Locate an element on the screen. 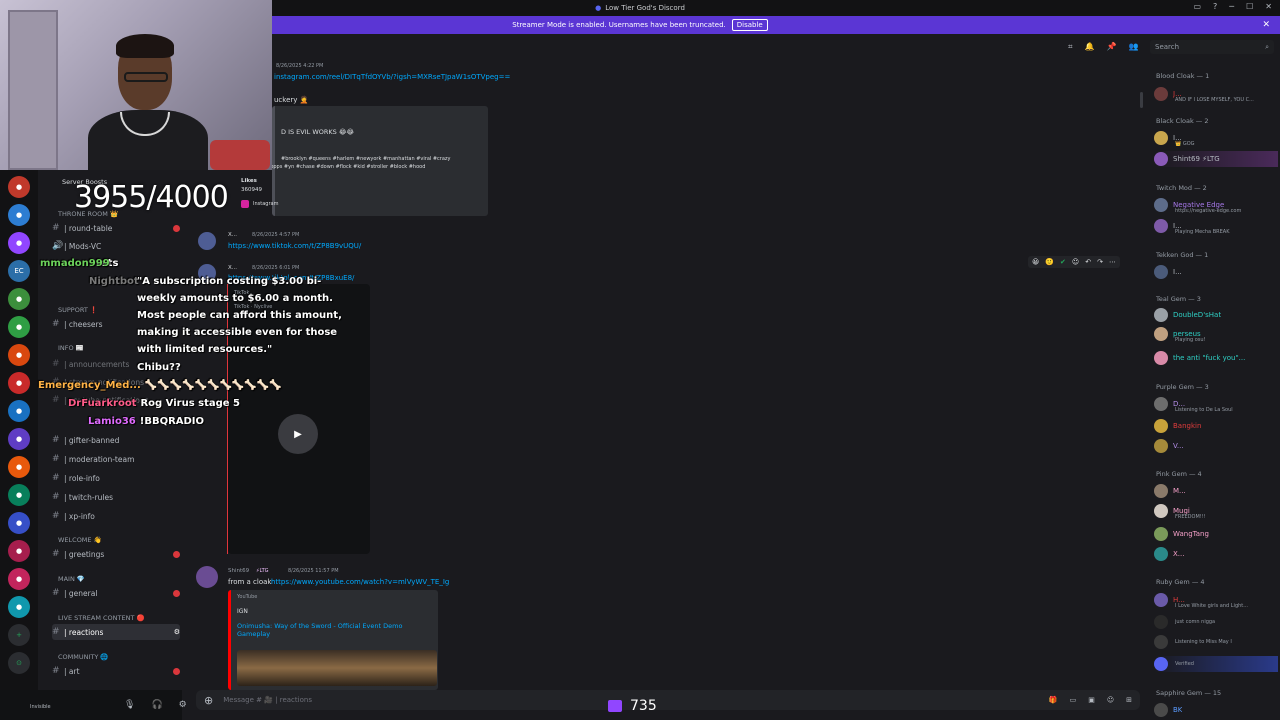  add-reaction-icon: ☺ is located at coordinates (1075, 262).